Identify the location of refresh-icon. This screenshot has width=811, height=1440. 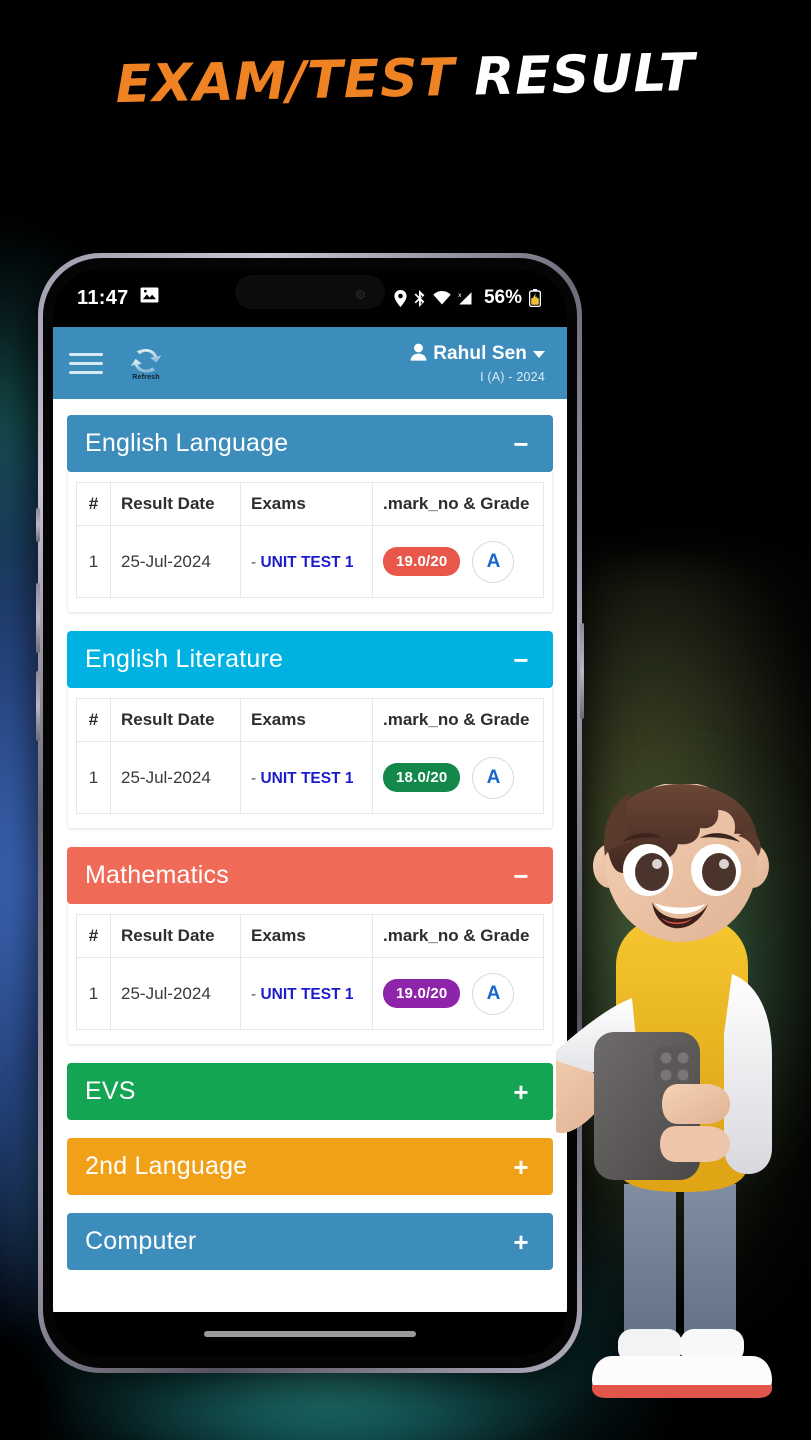
(146, 361).